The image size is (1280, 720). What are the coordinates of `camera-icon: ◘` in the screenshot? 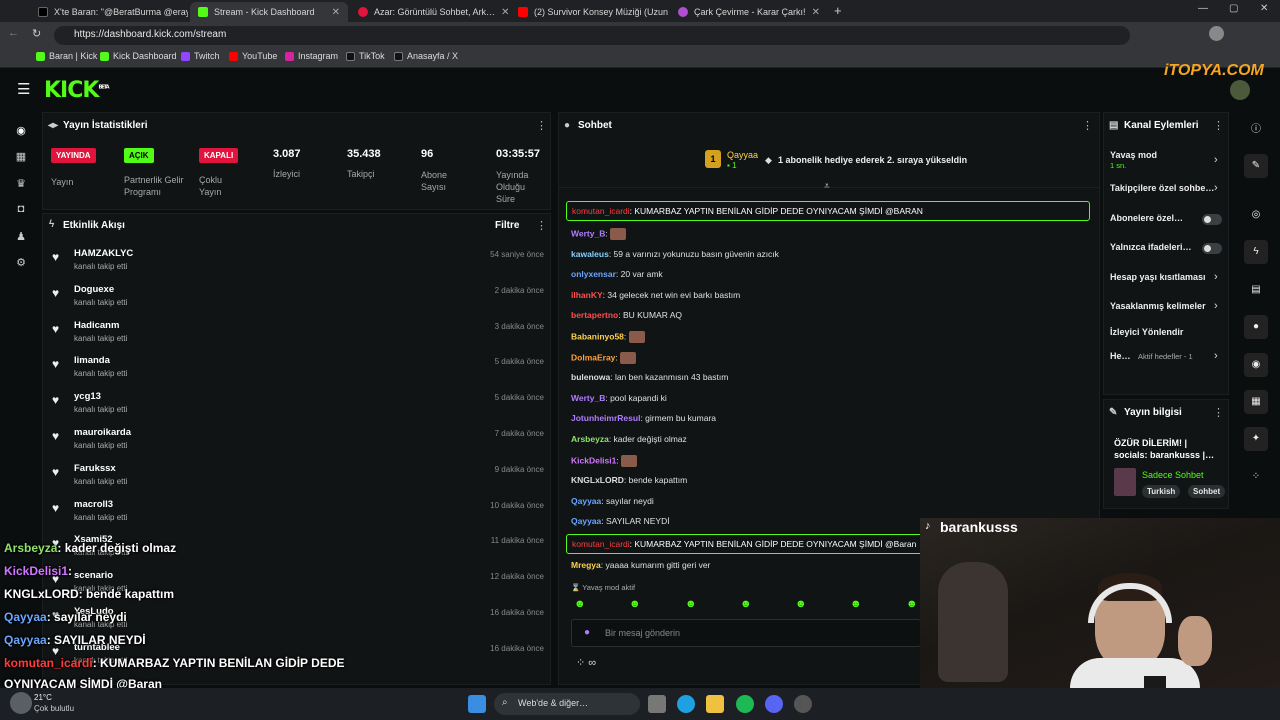 It's located at (21, 211).